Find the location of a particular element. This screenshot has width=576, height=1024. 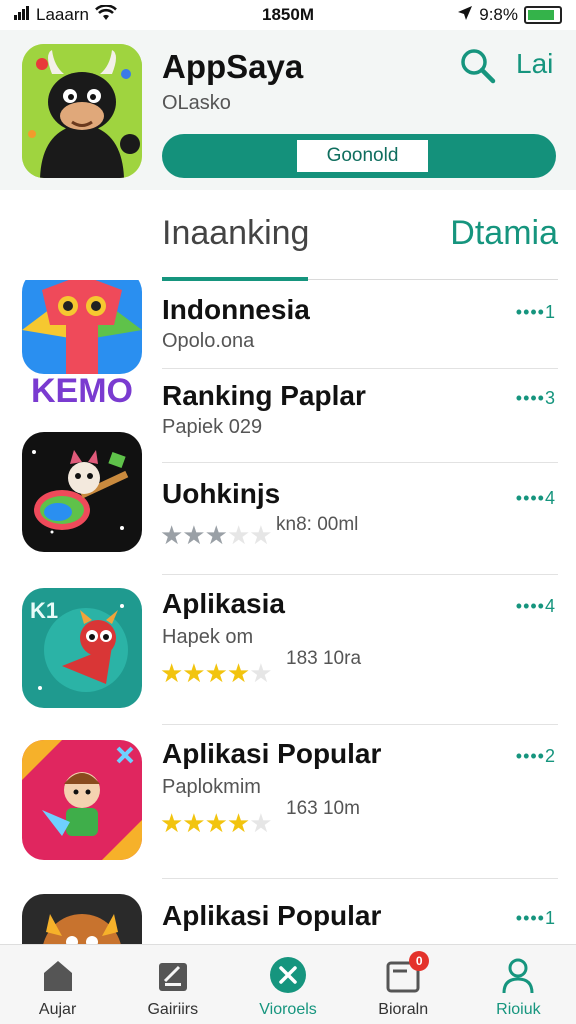

nav-item-profile: Rioiuk is located at coordinates (518, 984).